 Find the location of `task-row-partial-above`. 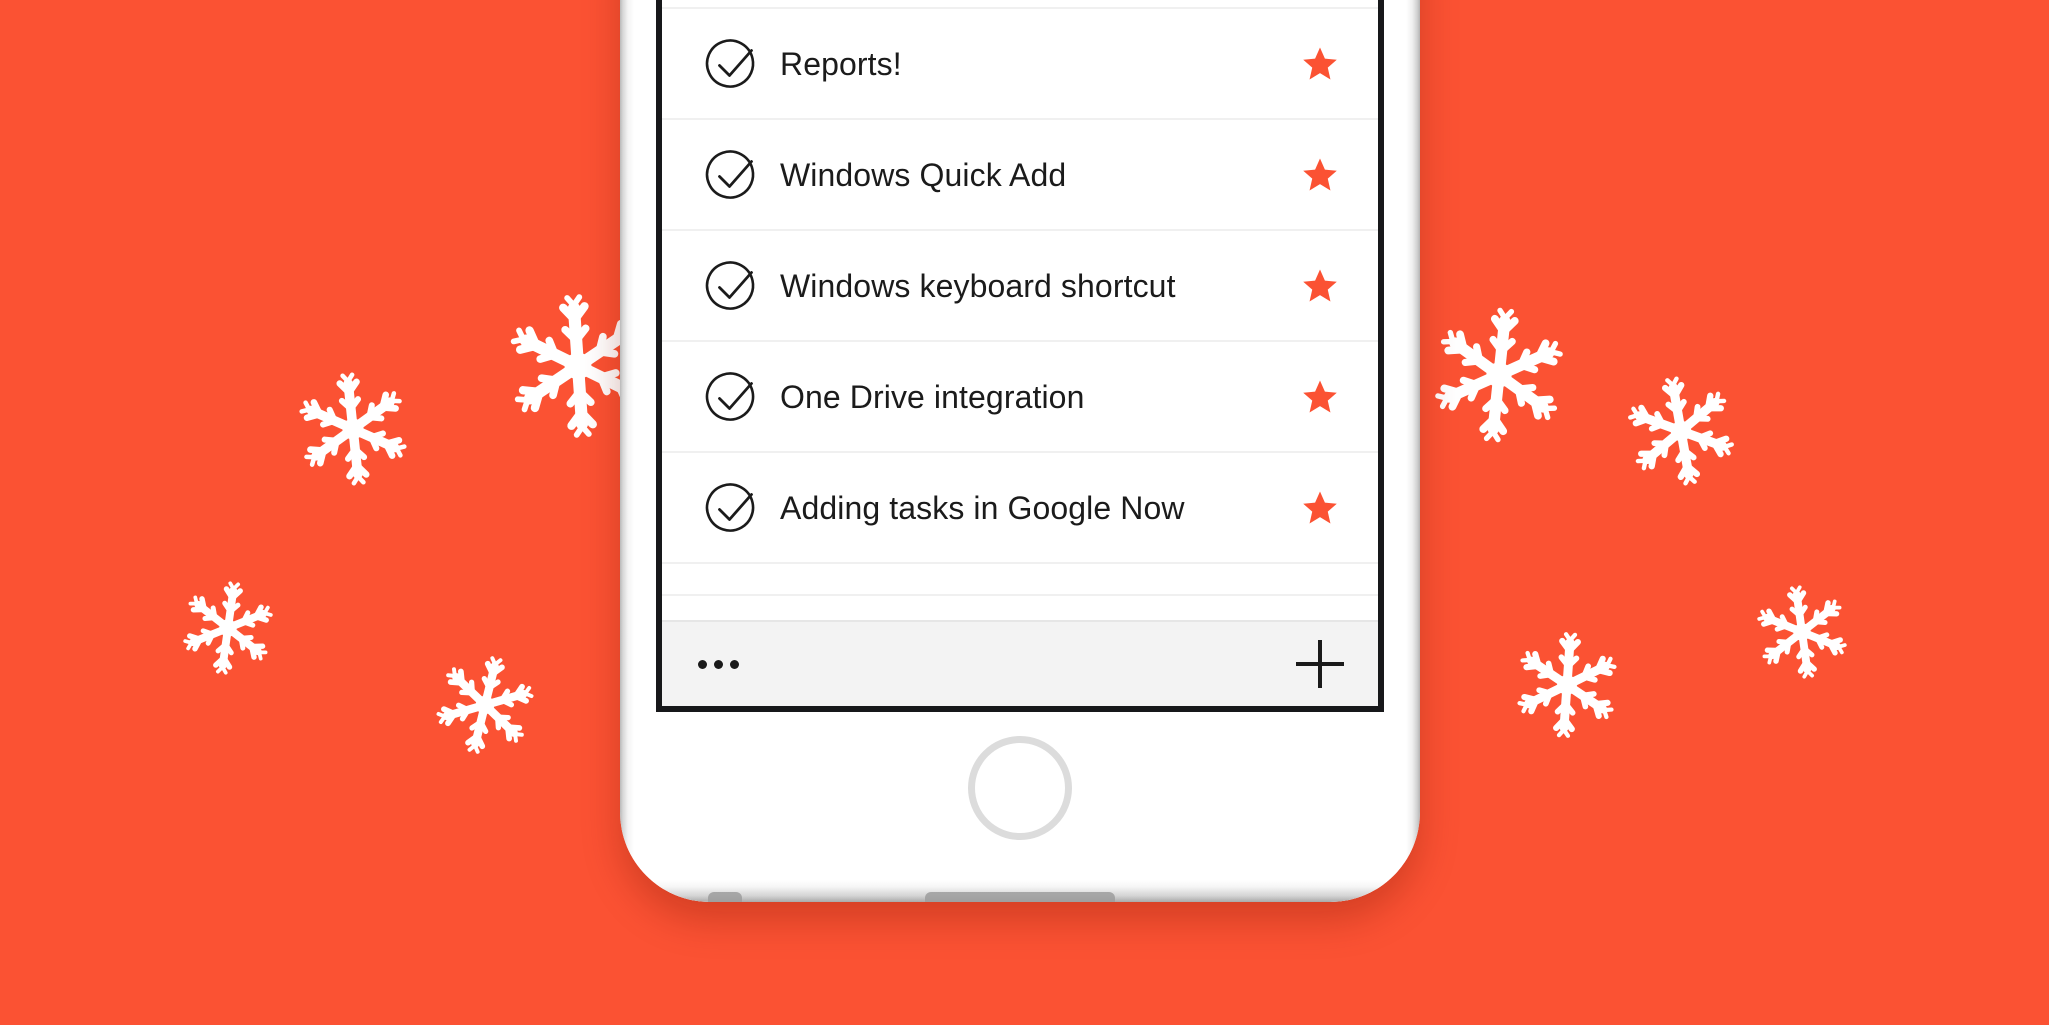

task-row-partial-above is located at coordinates (1020, 4).